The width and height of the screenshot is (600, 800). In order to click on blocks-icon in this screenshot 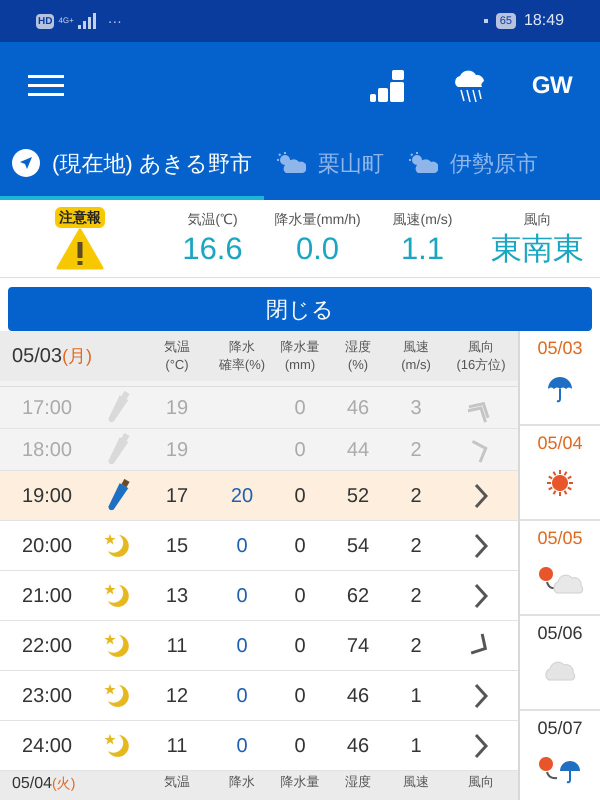, I will do `click(387, 86)`.